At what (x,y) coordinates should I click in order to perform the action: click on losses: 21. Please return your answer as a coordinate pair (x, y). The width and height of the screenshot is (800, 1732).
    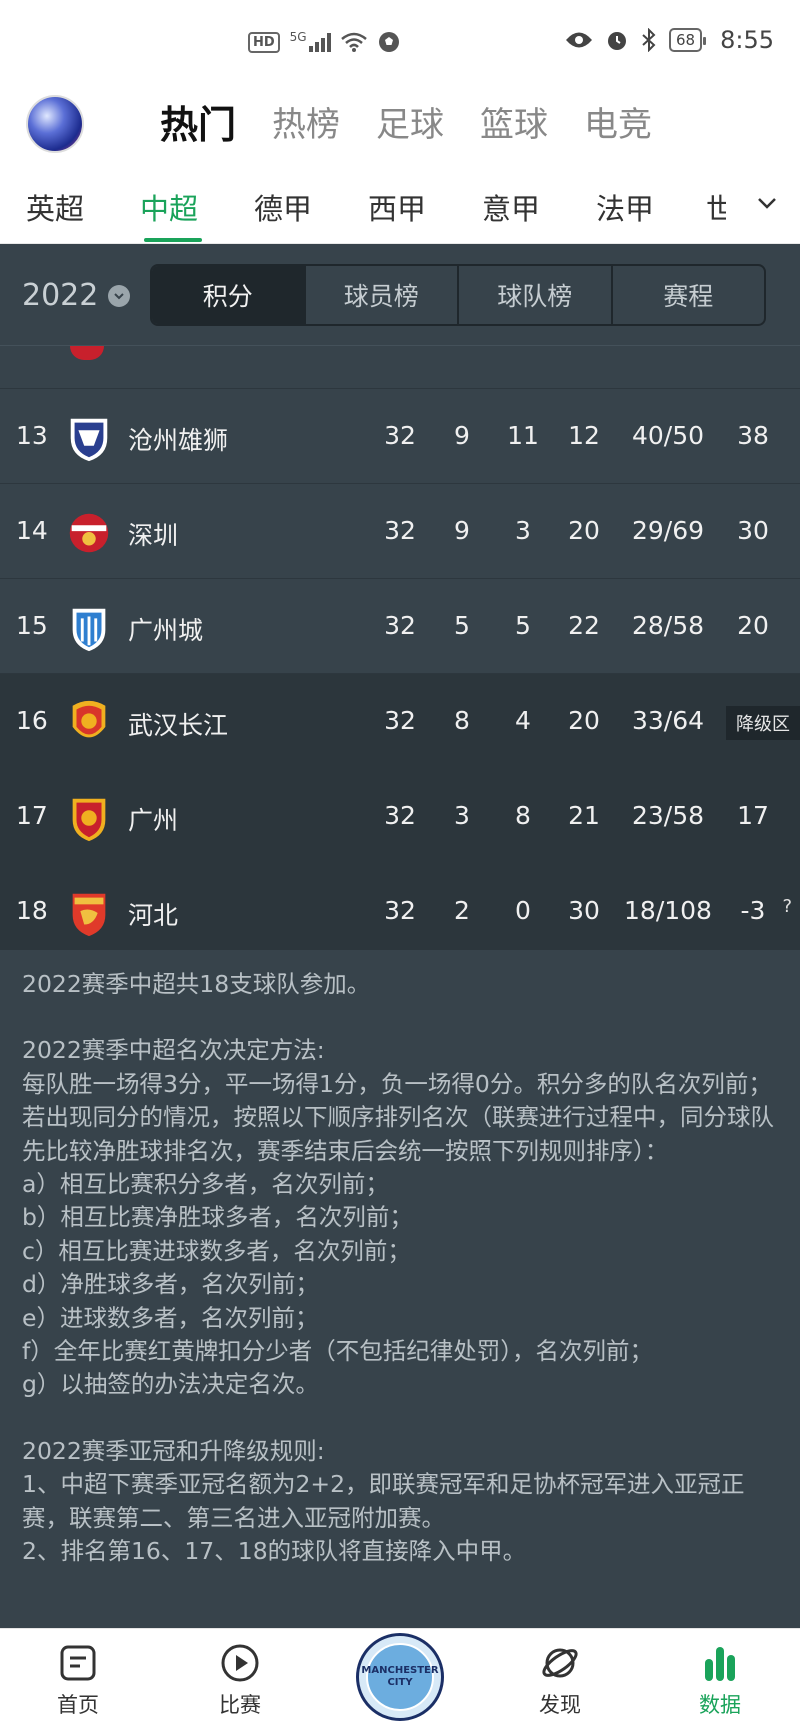
    Looking at the image, I should click on (584, 815).